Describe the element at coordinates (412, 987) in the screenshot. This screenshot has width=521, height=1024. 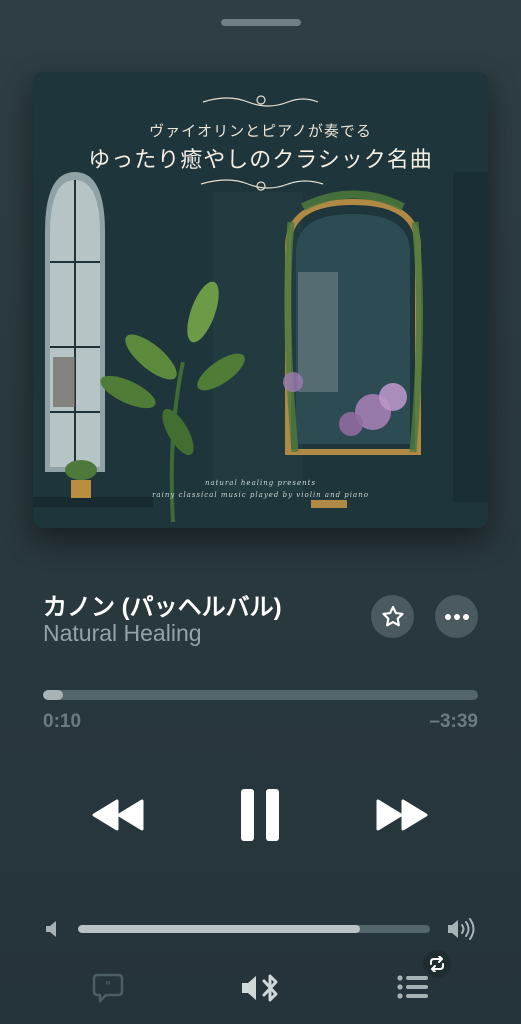
I see `queue-list-icon` at that location.